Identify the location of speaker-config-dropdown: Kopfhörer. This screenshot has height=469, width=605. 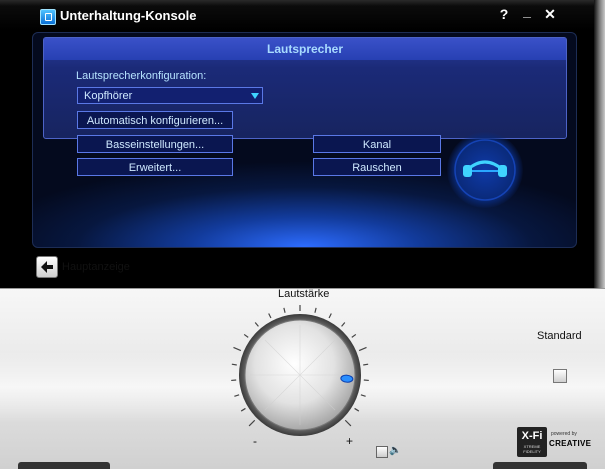
(170, 95).